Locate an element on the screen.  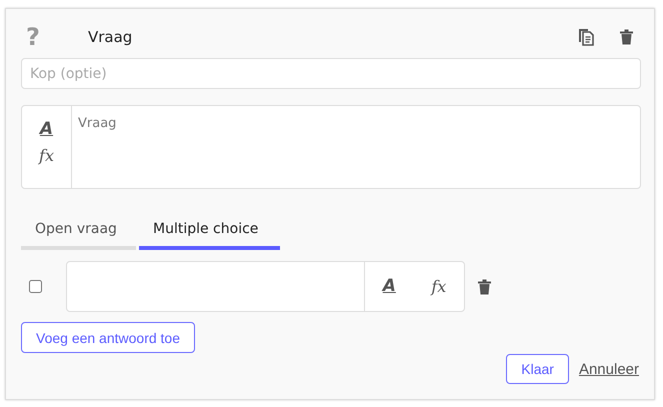
question-placeholder: Vraag is located at coordinates (97, 124).